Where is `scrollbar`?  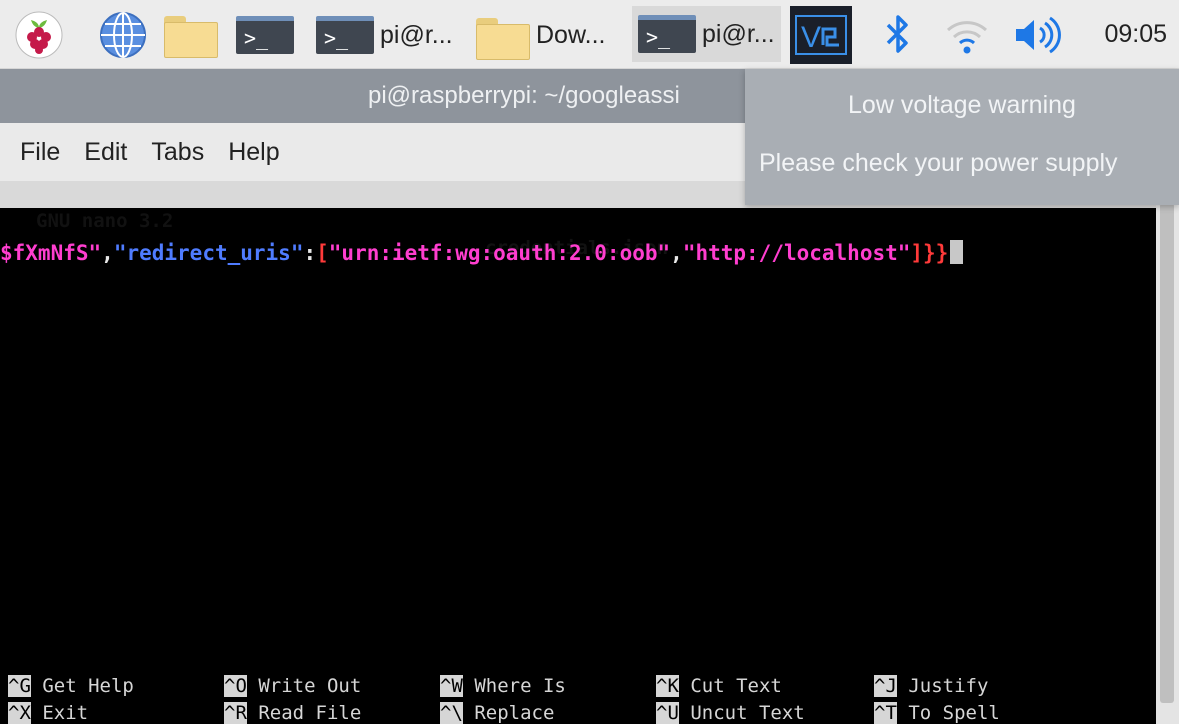 scrollbar is located at coordinates (1167, 452).